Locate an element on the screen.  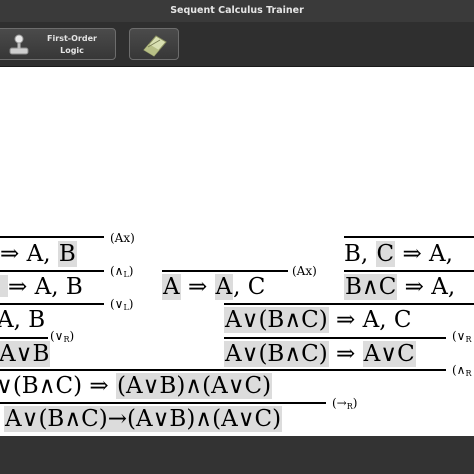
logic-selector-label: First-Order Logic is located at coordinates (72, 44).